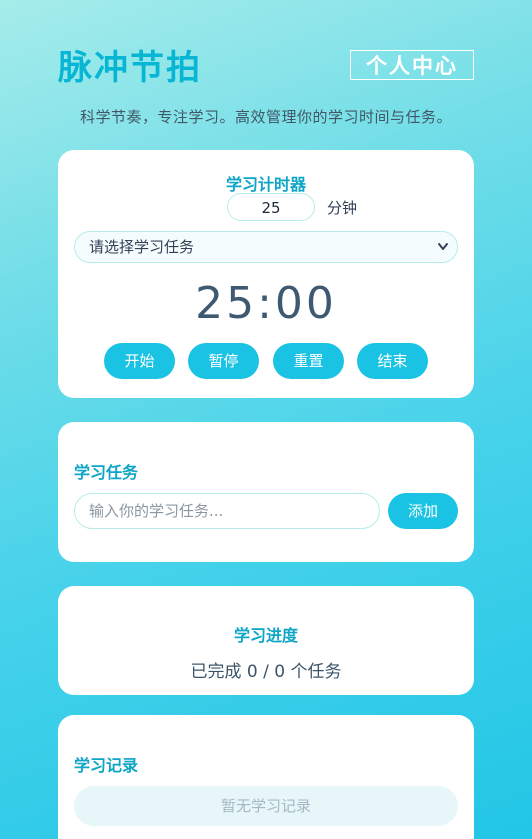 The image size is (532, 839). Describe the element at coordinates (265, 184) in the screenshot. I see `timer-title: 学习计时器` at that location.